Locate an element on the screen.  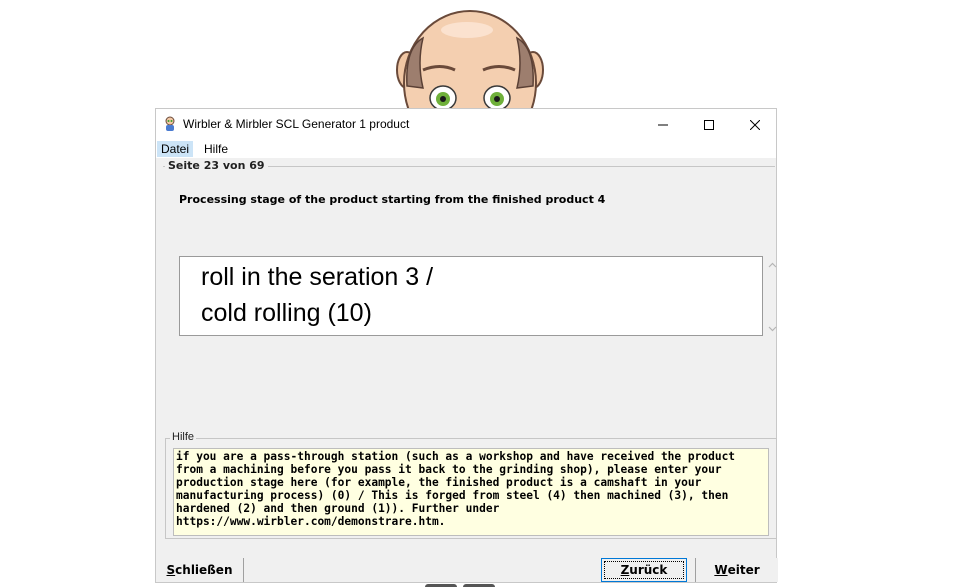
maximize-icon is located at coordinates (709, 124).